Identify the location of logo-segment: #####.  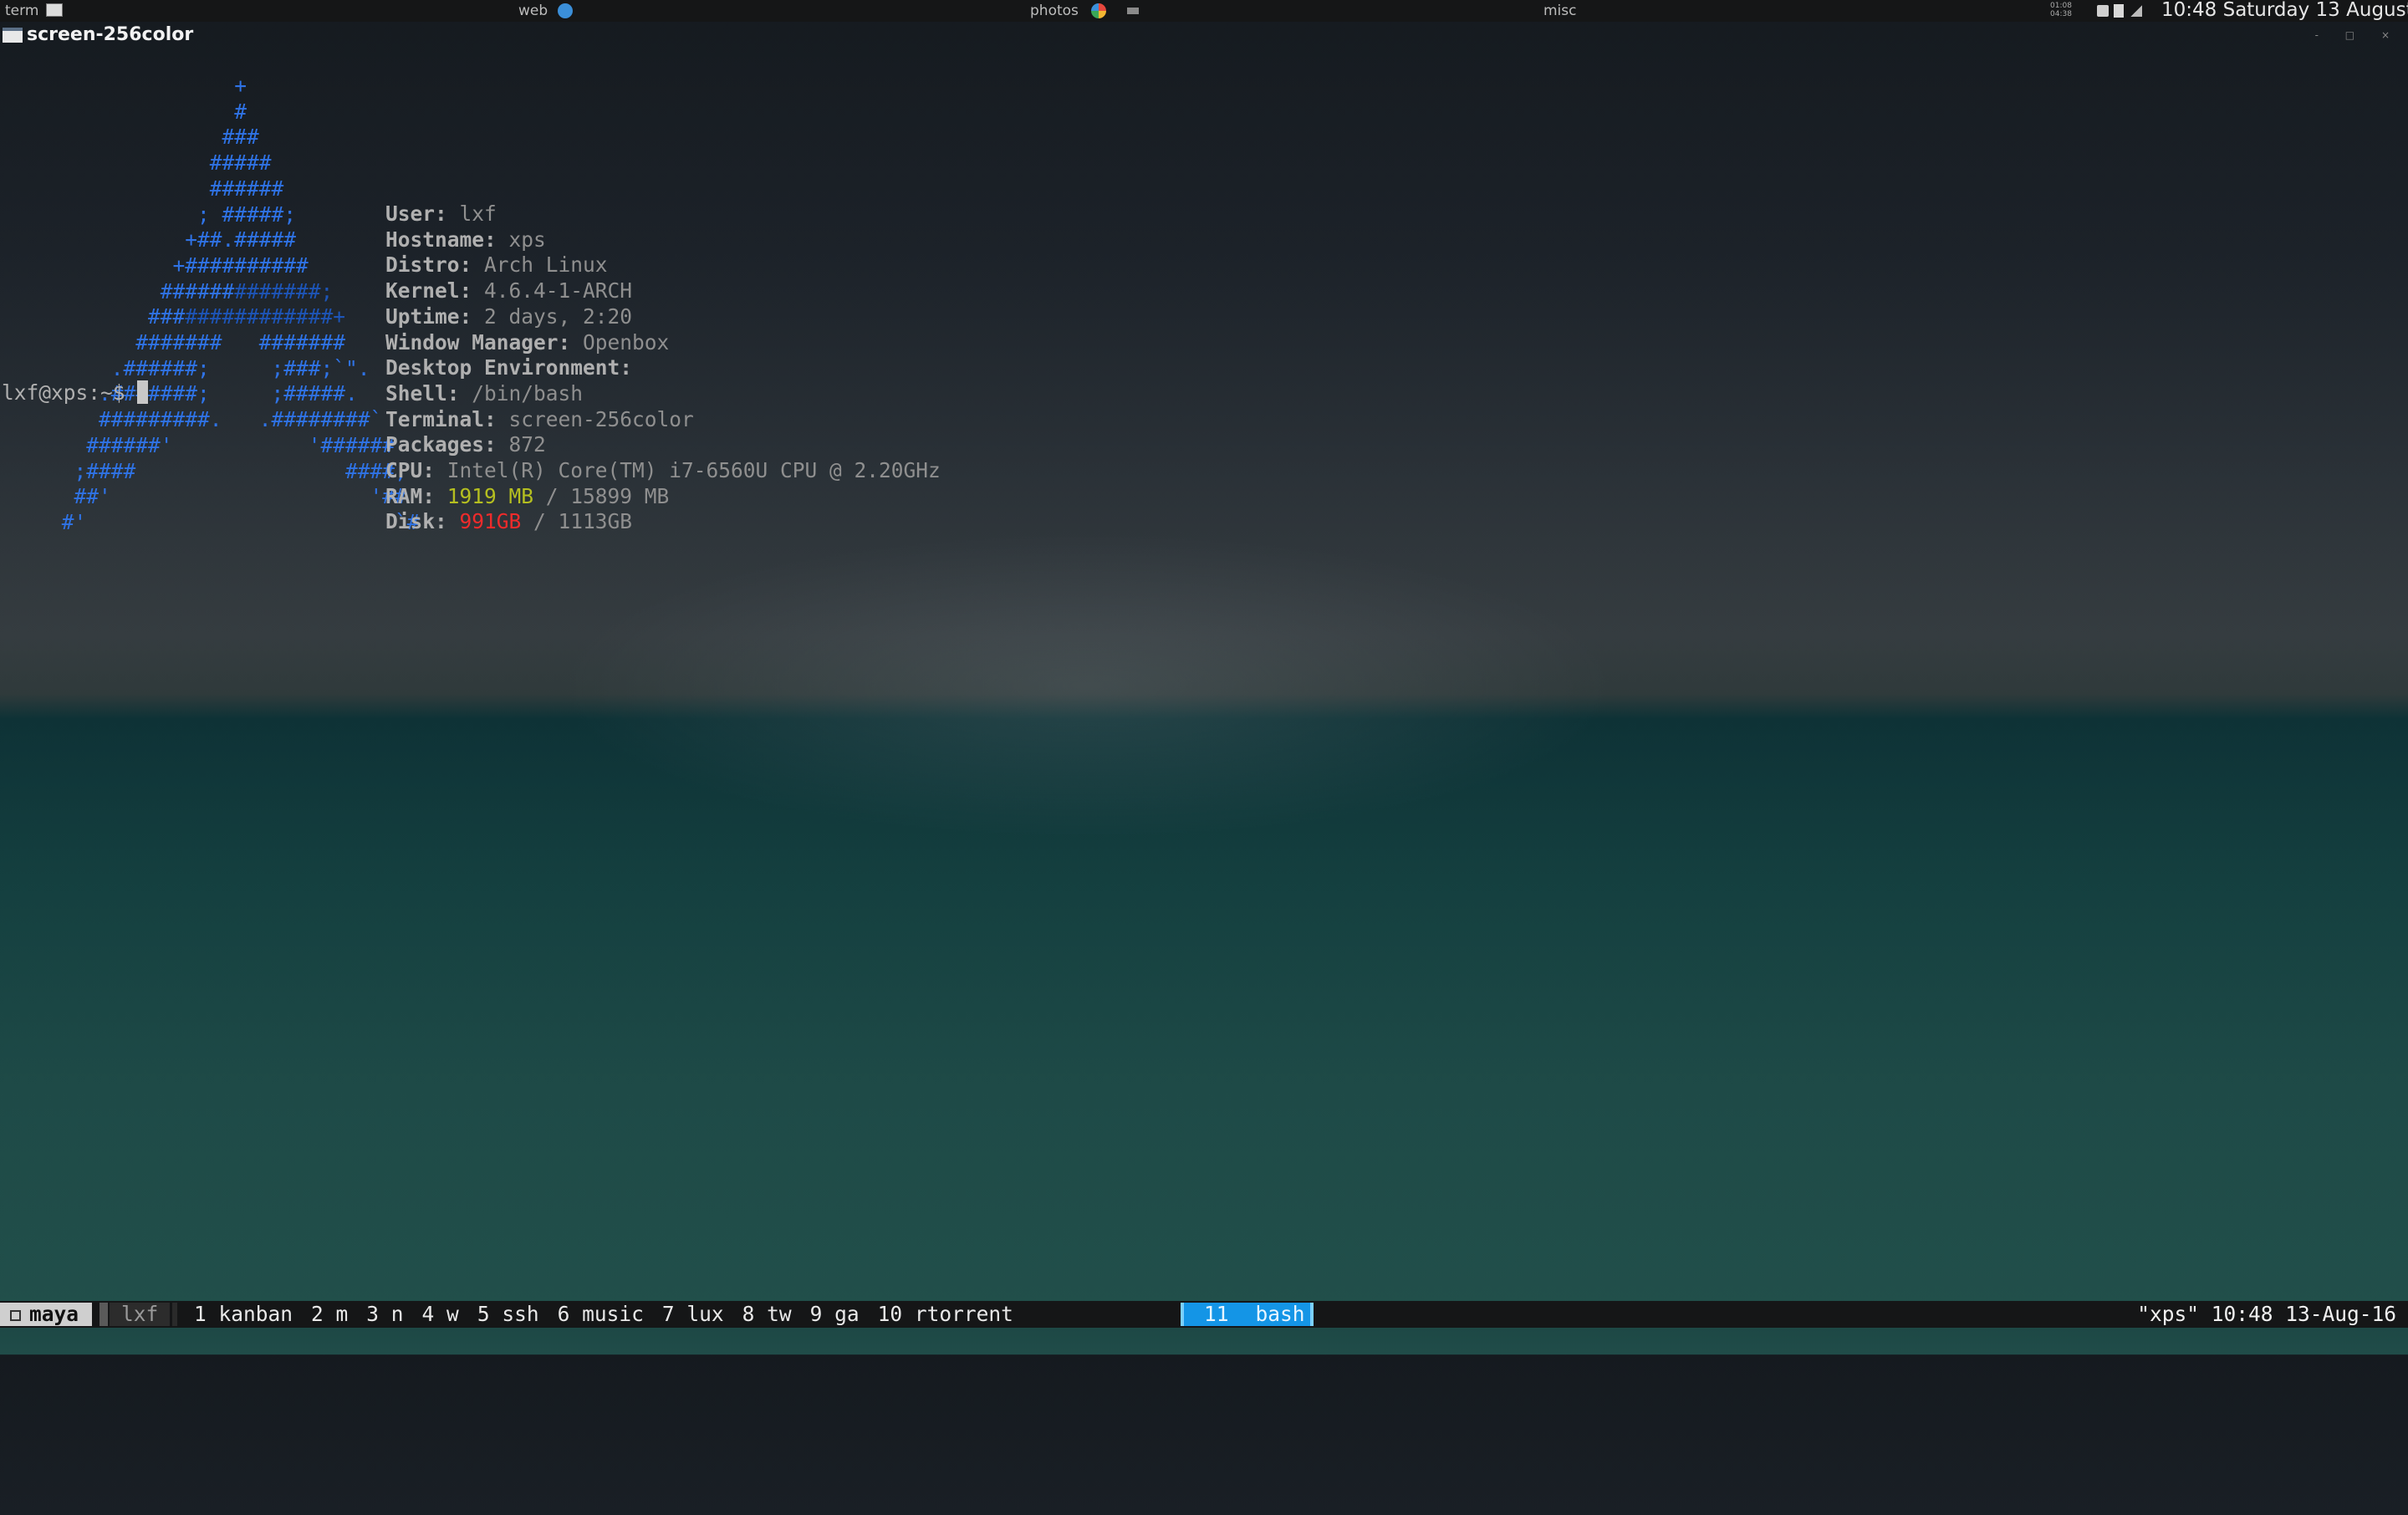
(136, 163).